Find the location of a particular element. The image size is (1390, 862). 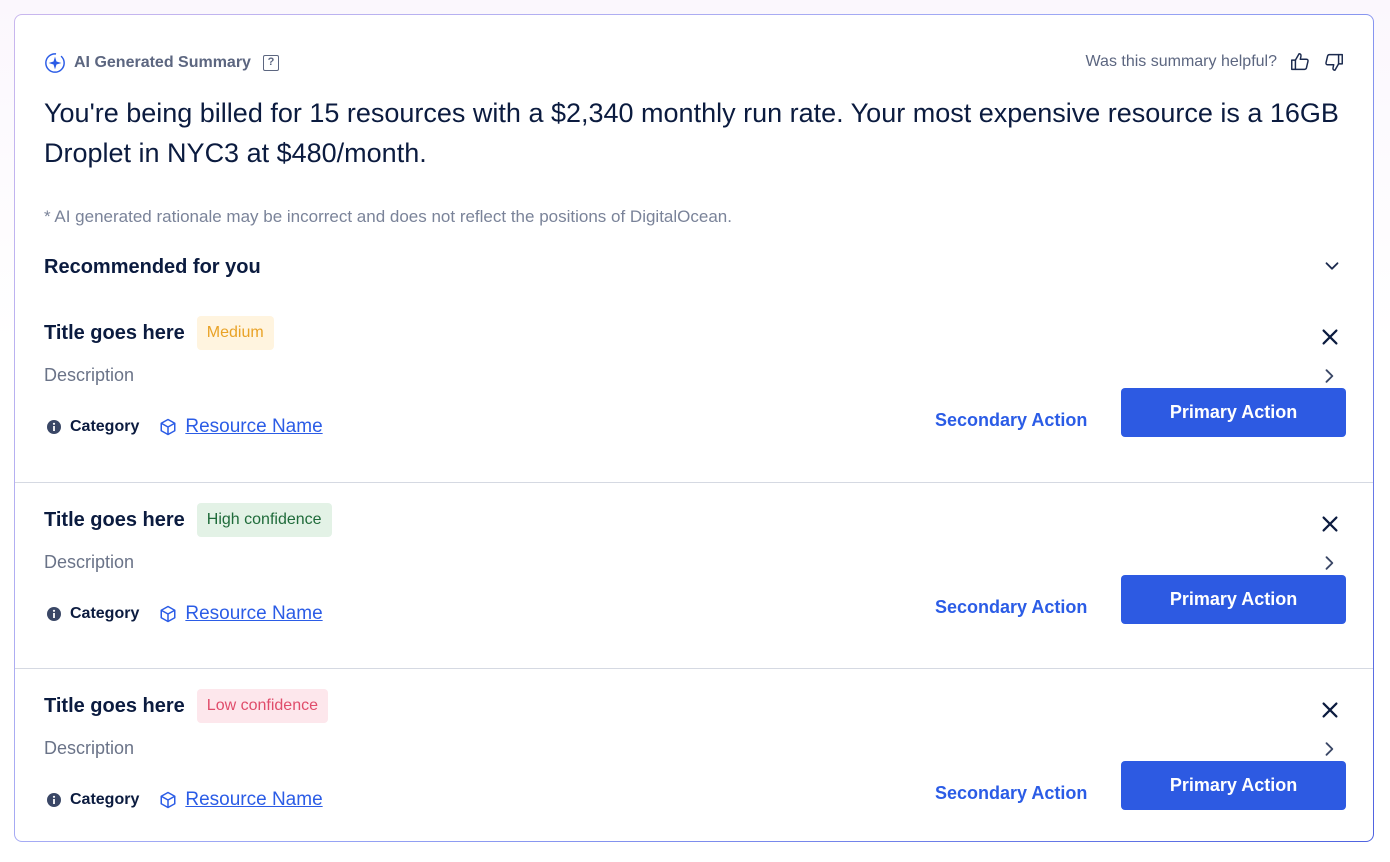

help-icon: ? is located at coordinates (270, 63).